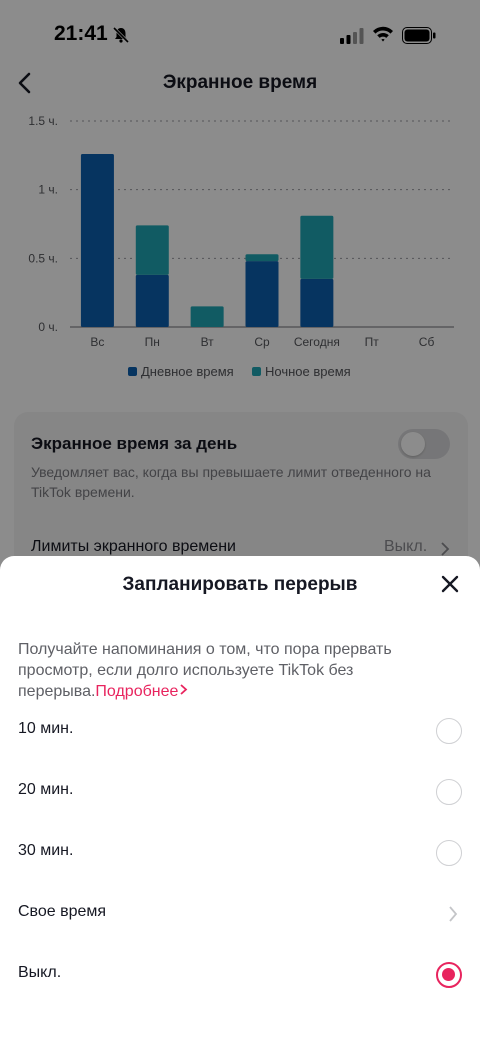 This screenshot has width=480, height=1043. Describe the element at coordinates (449, 731) in the screenshot. I see `radio-10-min` at that location.